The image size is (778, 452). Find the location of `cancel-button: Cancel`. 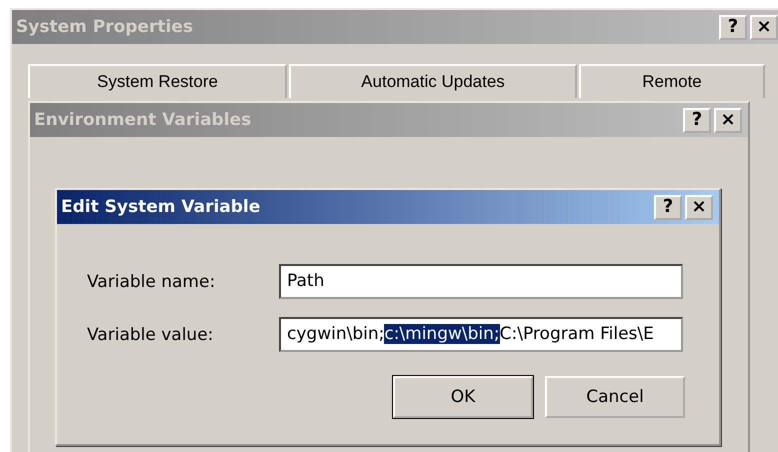

cancel-button: Cancel is located at coordinates (615, 397).